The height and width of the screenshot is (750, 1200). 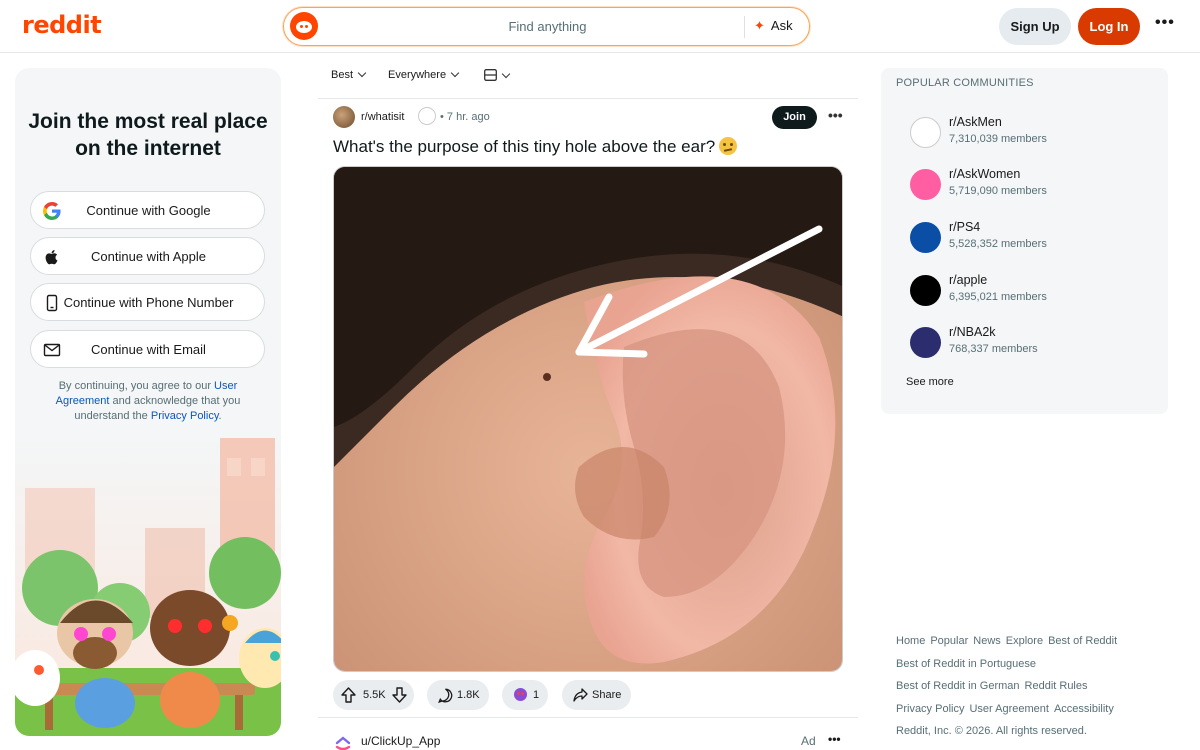 What do you see at coordinates (930, 382) in the screenshot?
I see `see-more-link: See more` at bounding box center [930, 382].